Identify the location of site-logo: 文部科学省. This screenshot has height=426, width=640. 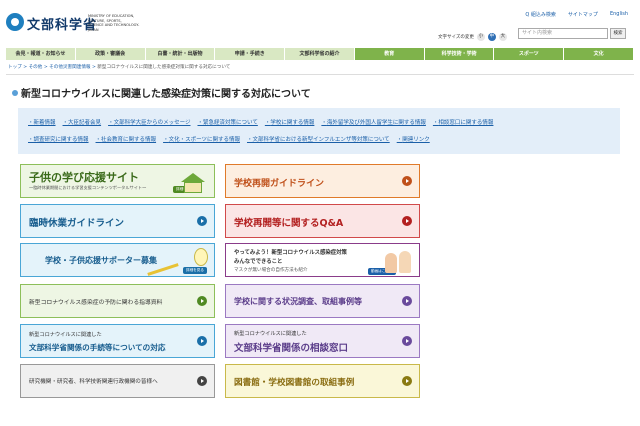
(62, 23).